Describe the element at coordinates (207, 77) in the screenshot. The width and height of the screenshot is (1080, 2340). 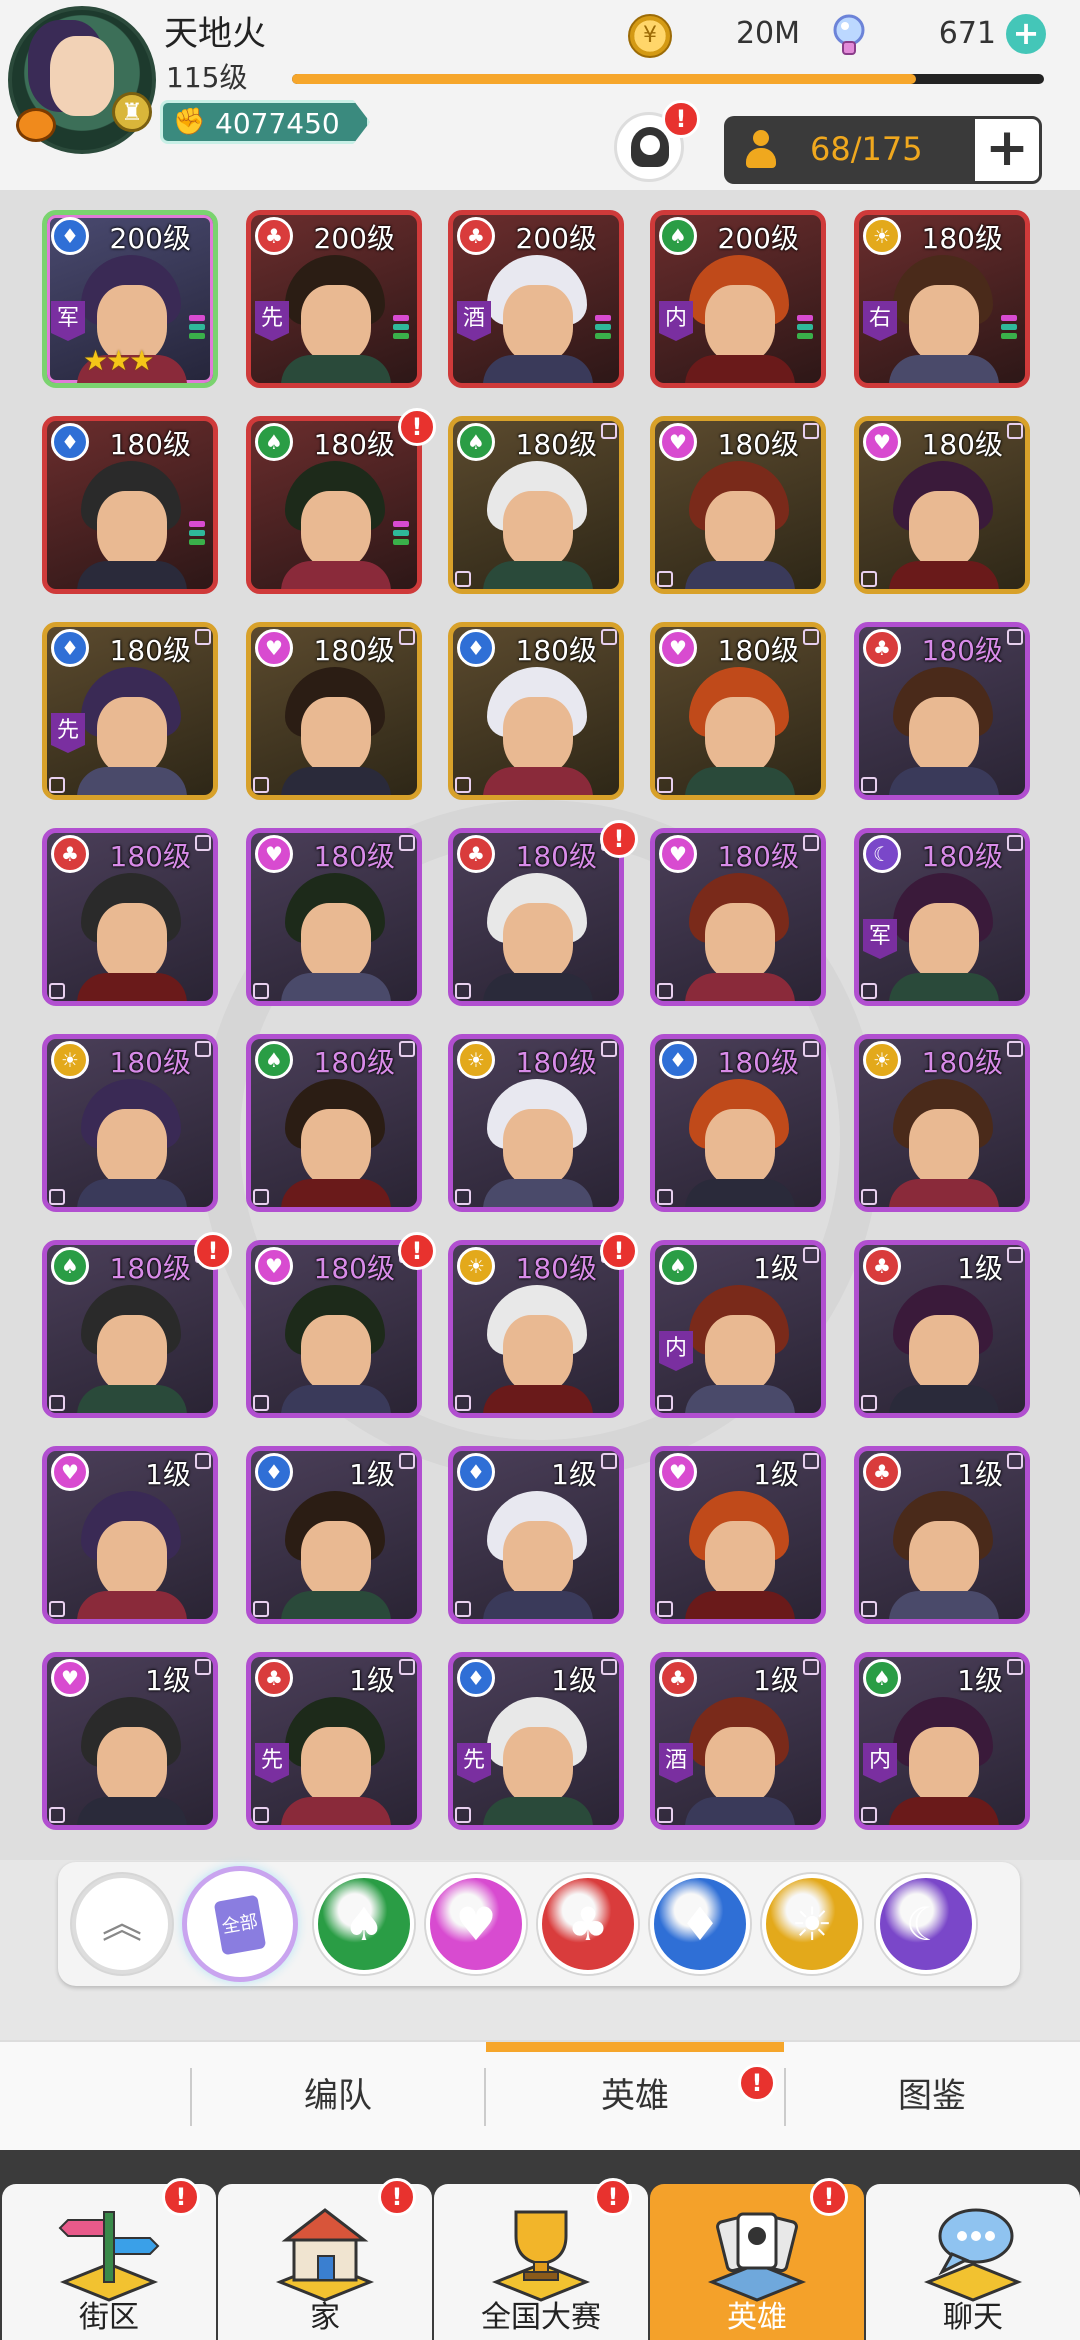
I see `player-level: 115级` at that location.